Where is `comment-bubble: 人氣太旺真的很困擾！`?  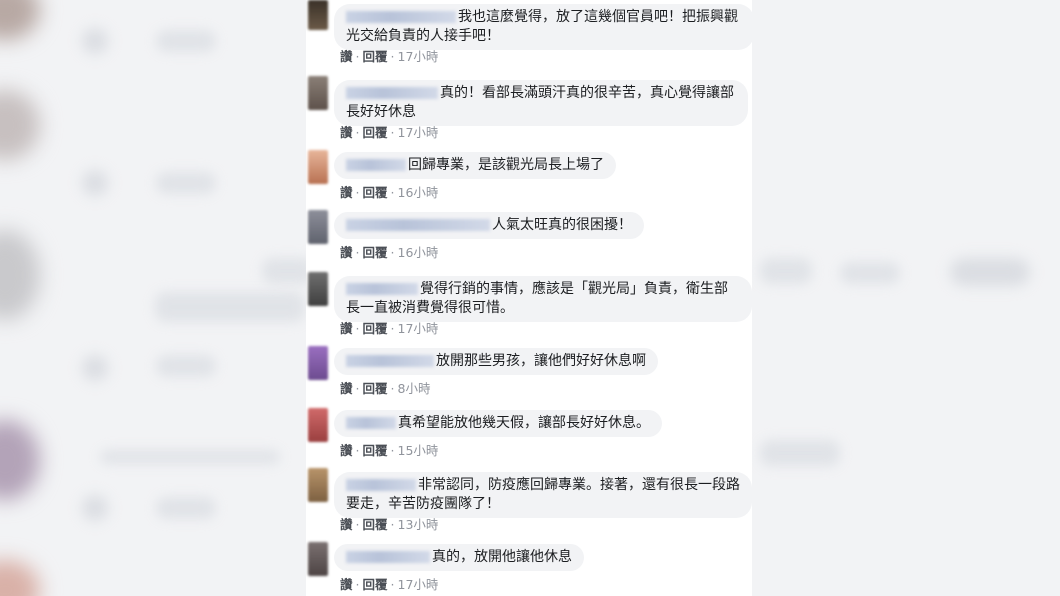
comment-bubble: 人氣太旺真的很困擾！ is located at coordinates (489, 225).